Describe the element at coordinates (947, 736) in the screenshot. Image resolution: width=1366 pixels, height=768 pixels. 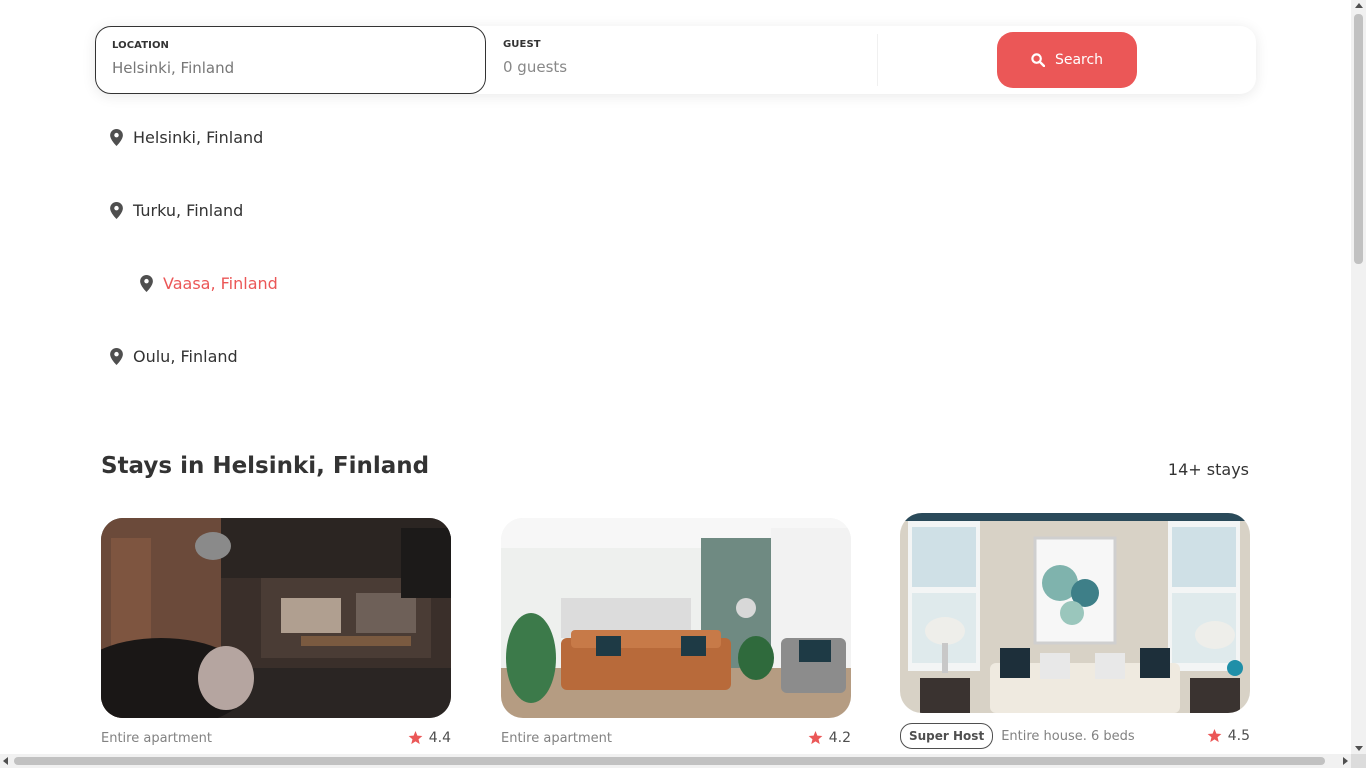
I see `superhost-badge: Super Host` at that location.